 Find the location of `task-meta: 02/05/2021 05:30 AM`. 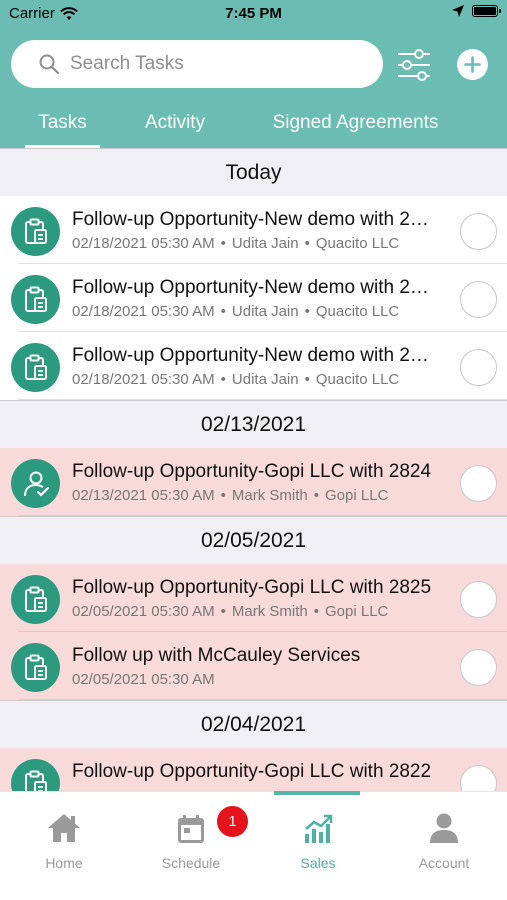

task-meta: 02/05/2021 05:30 AM is located at coordinates (143, 679).